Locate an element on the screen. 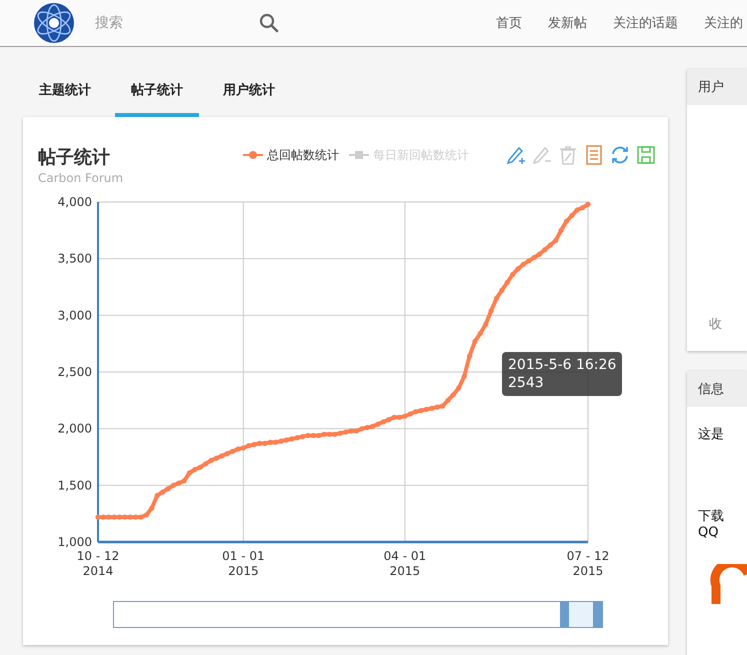  x-tick-label: 01 - 01 2015 is located at coordinates (243, 563).